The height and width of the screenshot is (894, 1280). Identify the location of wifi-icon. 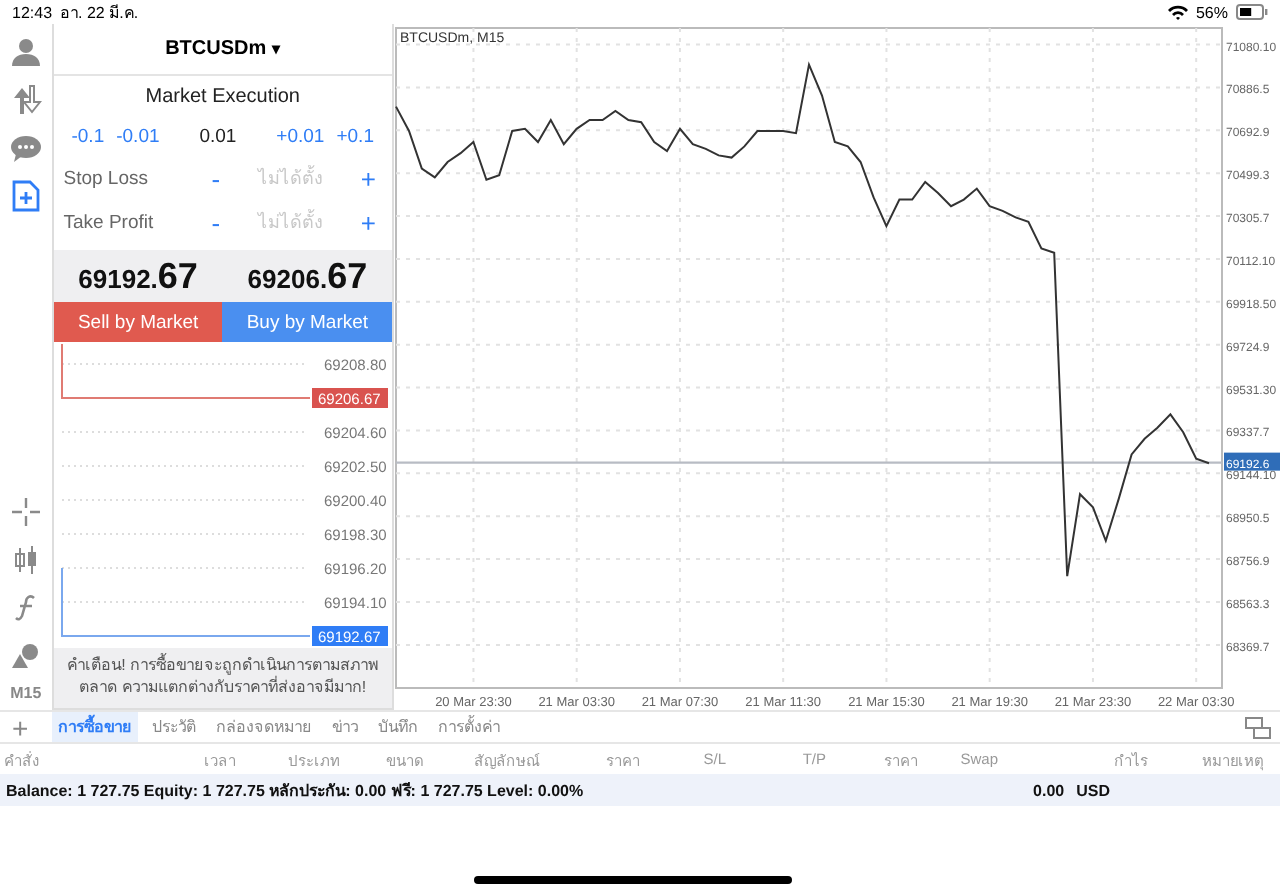
(1177, 12).